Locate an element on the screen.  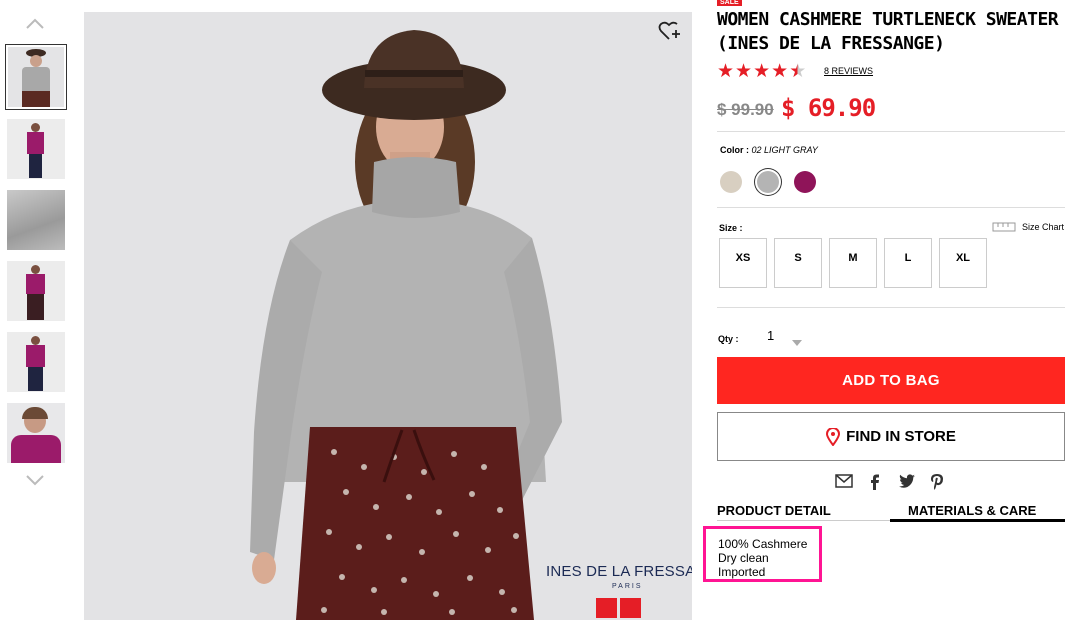
find-in-store-button: FIND IN STORE is located at coordinates (891, 436).